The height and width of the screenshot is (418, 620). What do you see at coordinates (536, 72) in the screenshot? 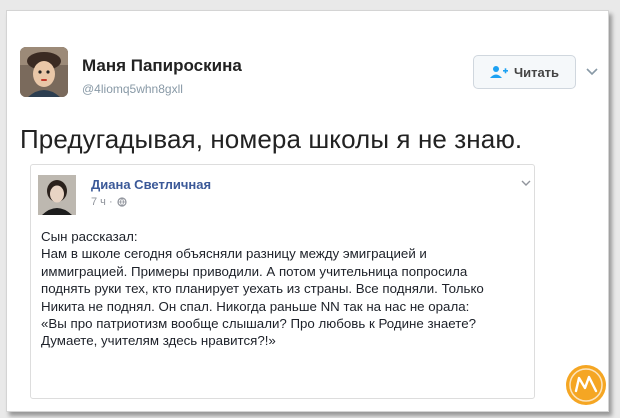
I see `follow-button-label: Читать` at bounding box center [536, 72].